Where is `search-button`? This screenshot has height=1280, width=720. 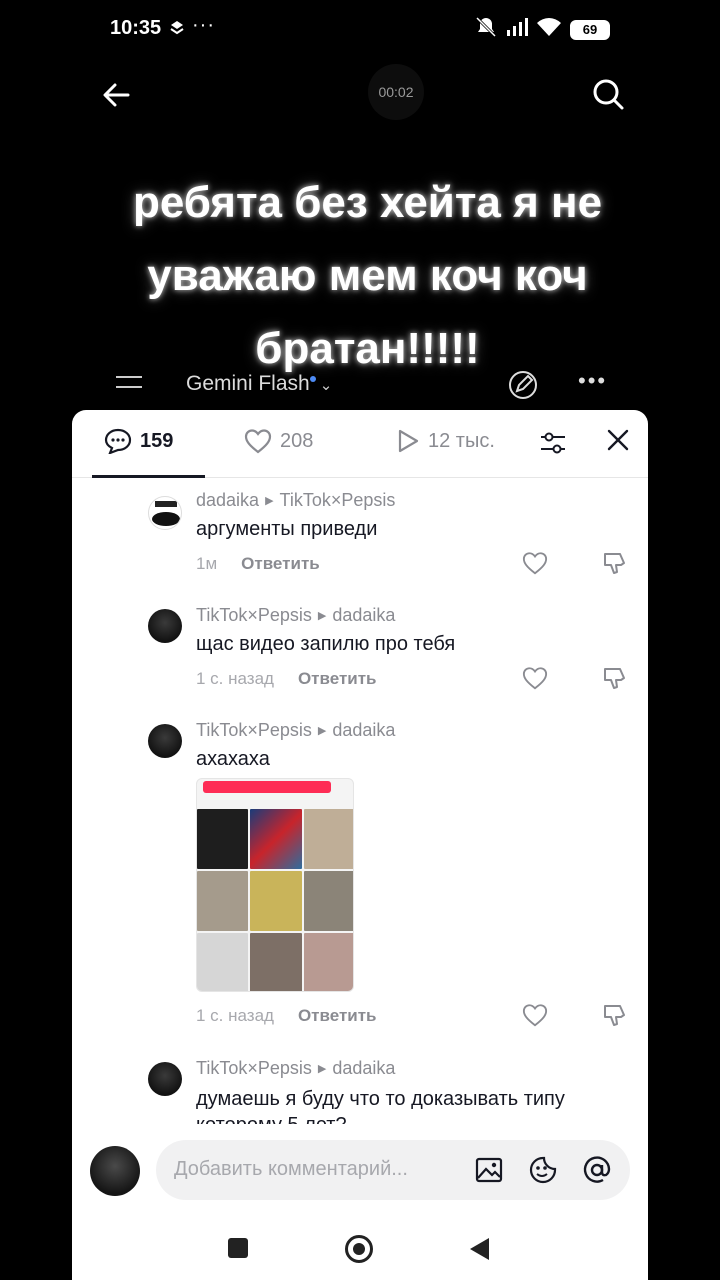 search-button is located at coordinates (608, 94).